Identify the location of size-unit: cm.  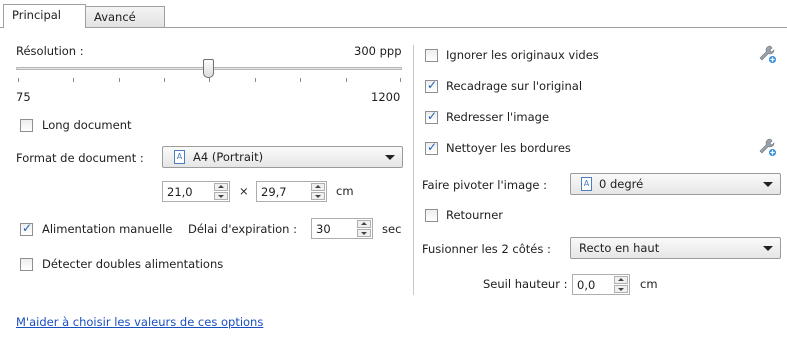
(345, 191).